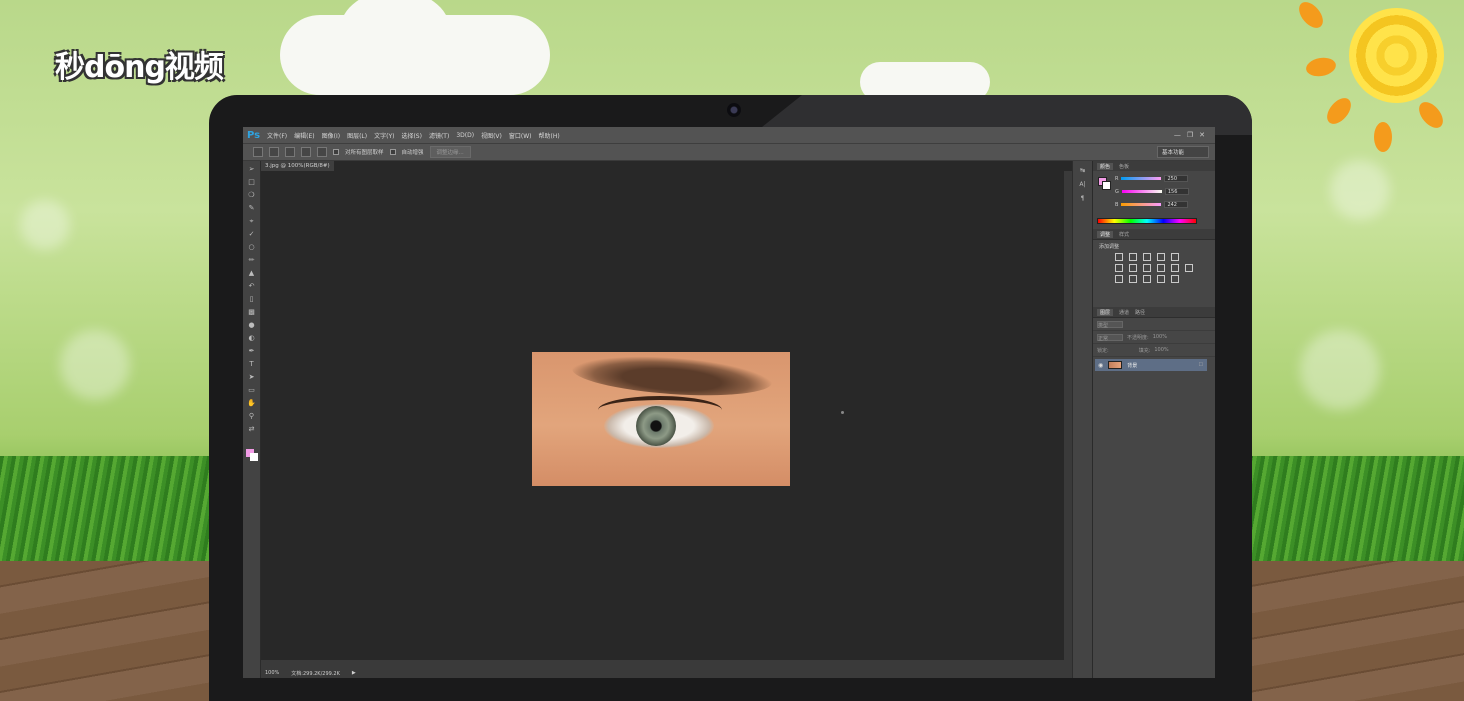 The width and height of the screenshot is (1464, 701). I want to click on new-selection-icon, so click(274, 152).